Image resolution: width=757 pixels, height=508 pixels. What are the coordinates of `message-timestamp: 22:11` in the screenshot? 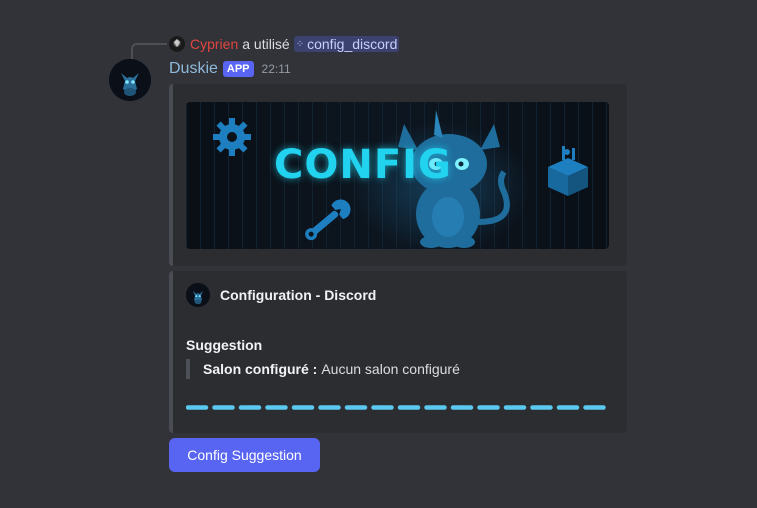 It's located at (276, 69).